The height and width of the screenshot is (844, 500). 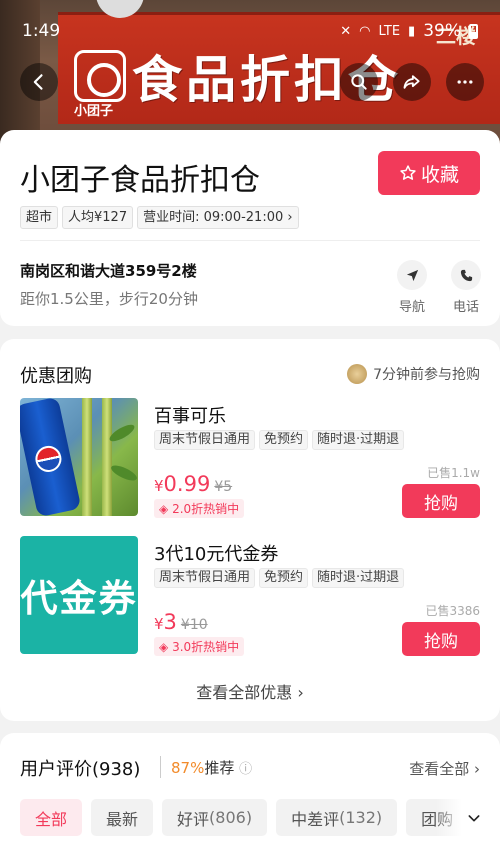 I want to click on search-icon, so click(x=359, y=82).